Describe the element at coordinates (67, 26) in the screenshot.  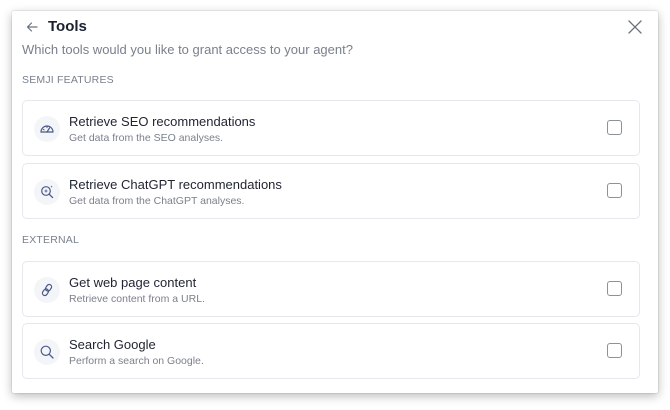
I see `dialog-title: Tools` at that location.